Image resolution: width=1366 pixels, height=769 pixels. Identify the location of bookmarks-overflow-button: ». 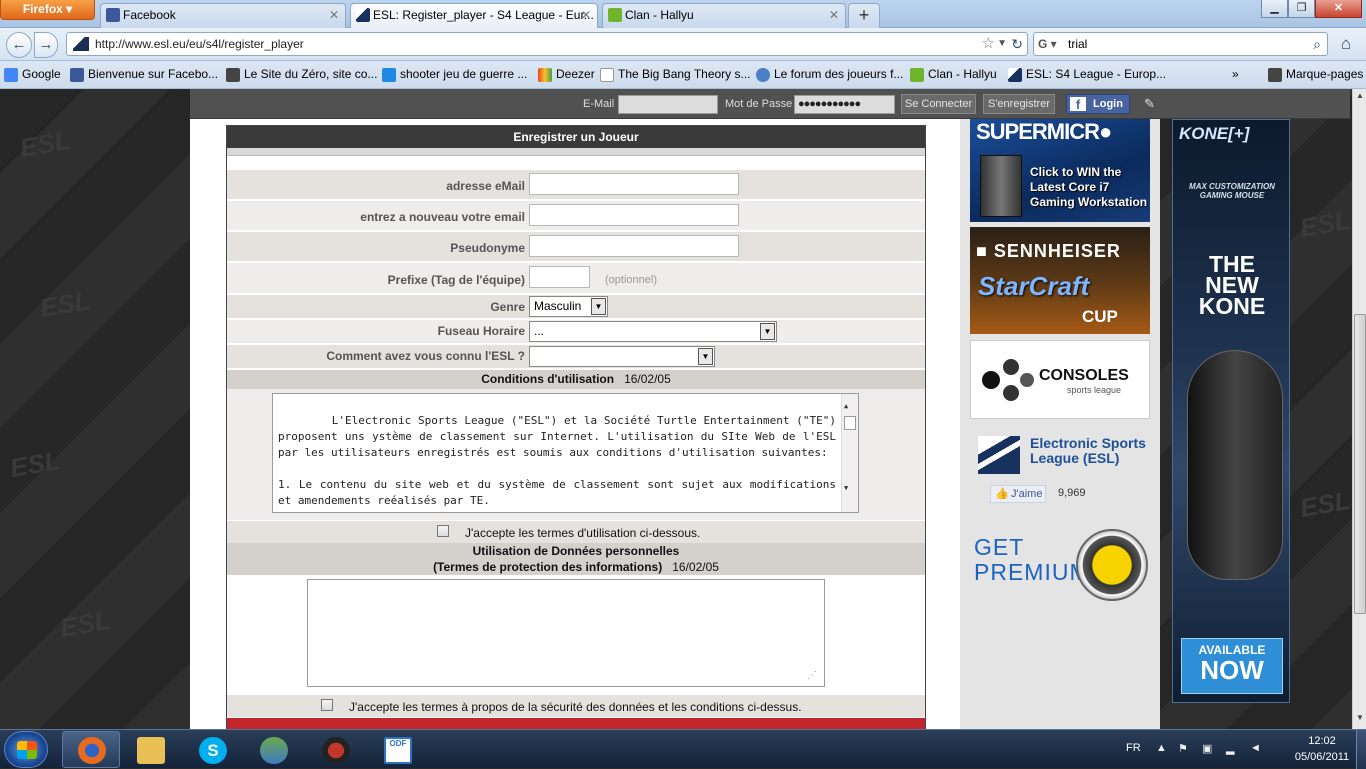
(1235, 74).